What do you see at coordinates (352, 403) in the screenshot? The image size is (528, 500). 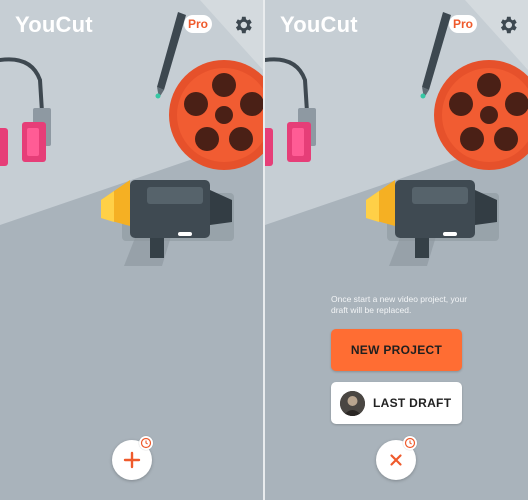 I see `draft-thumbnail` at bounding box center [352, 403].